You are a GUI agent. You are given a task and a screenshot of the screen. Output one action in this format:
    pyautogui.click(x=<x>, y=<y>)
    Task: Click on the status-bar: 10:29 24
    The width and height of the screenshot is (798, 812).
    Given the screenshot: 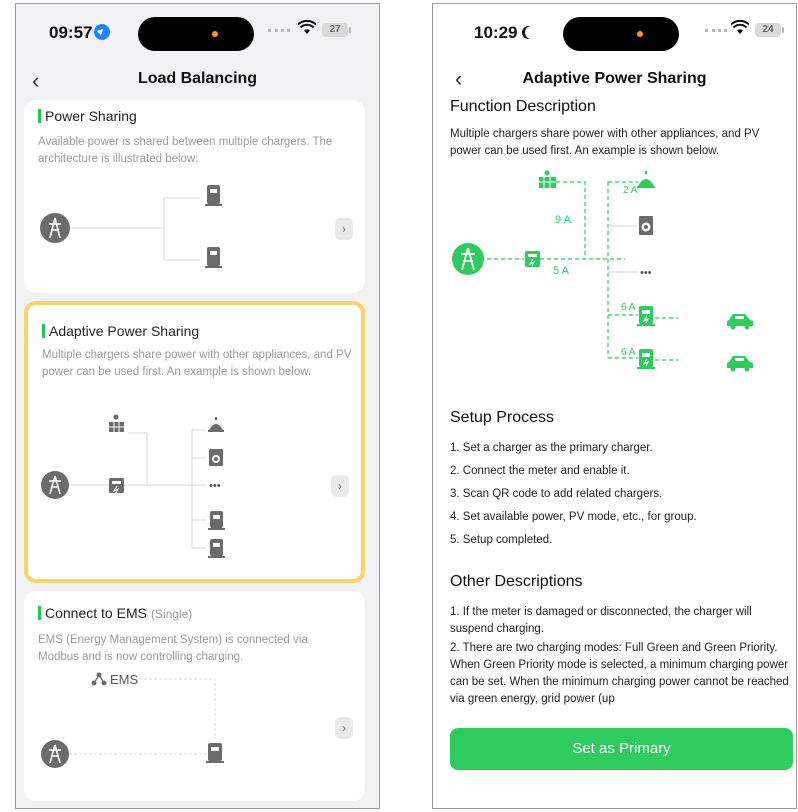 What is the action you would take?
    pyautogui.click(x=614, y=30)
    